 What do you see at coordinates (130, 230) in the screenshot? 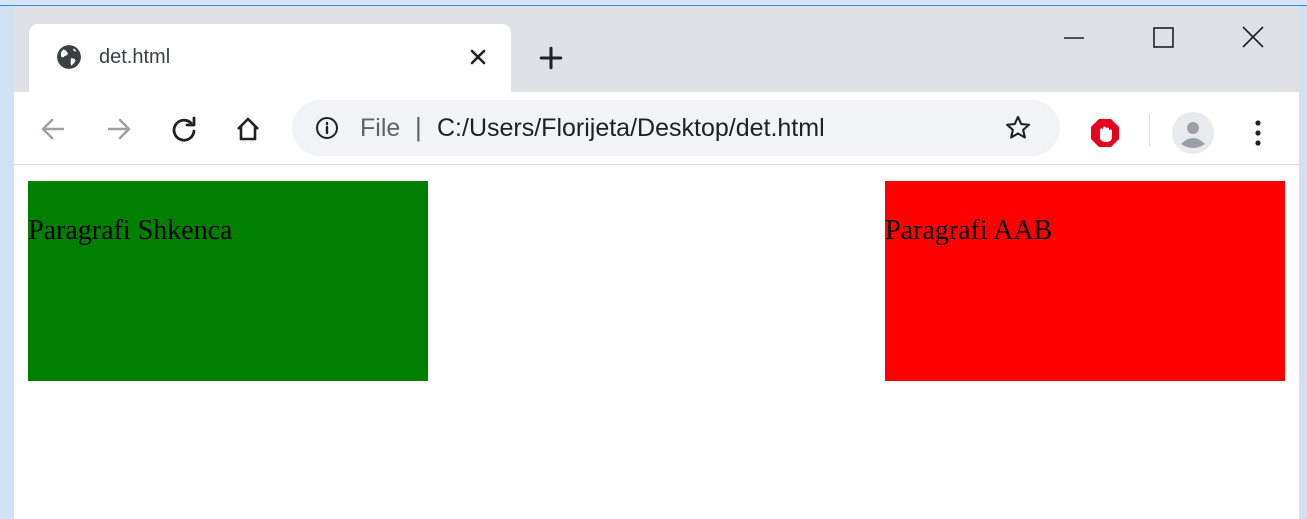
I see `paragraph-shkenca: Paragrafi Shkenca` at bounding box center [130, 230].